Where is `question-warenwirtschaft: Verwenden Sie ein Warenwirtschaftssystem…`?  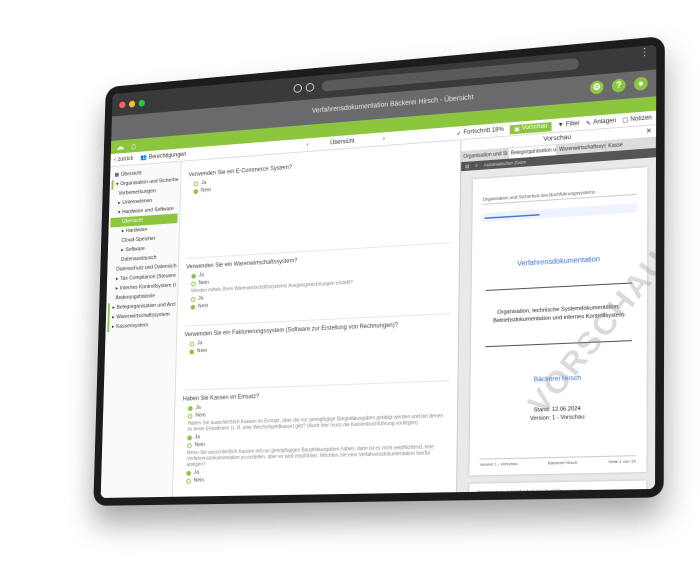
question-warenwirtschaft: Verwenden Sie ein Warenwirtschaftssystem… is located at coordinates (318, 285).